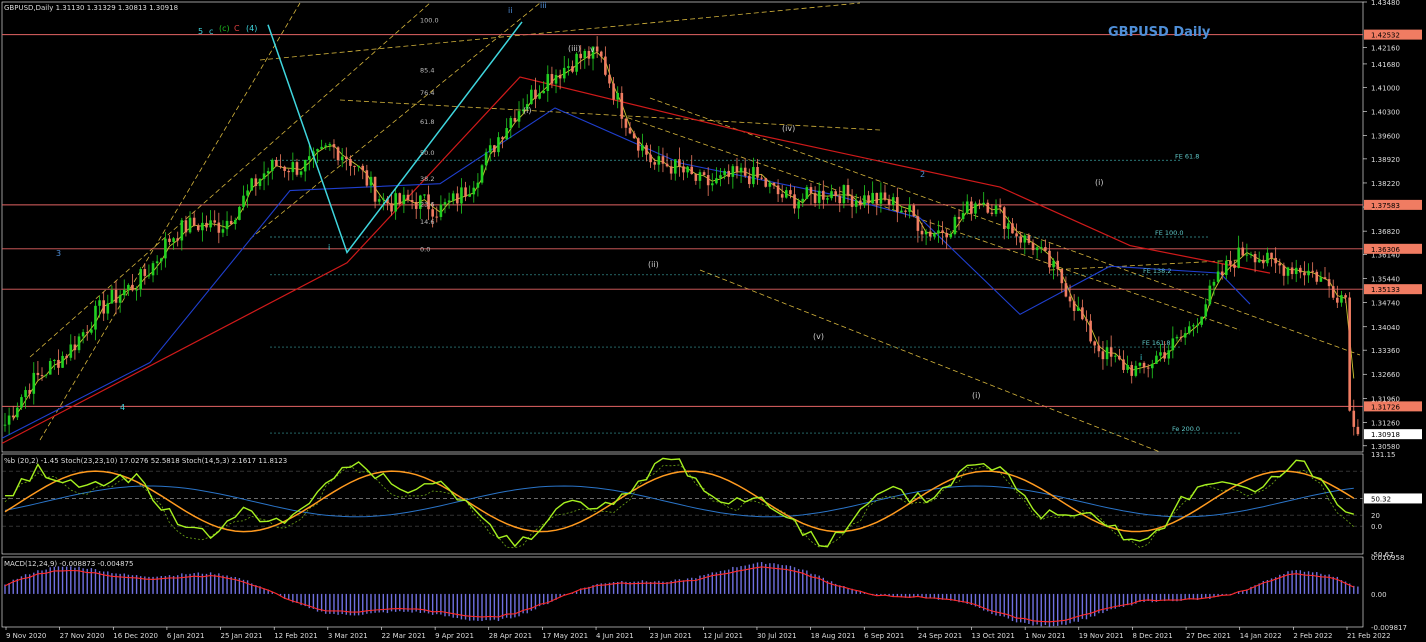 Image resolution: width=1426 pixels, height=642 pixels. I want to click on retracement-label: 23.6, so click(427, 205).